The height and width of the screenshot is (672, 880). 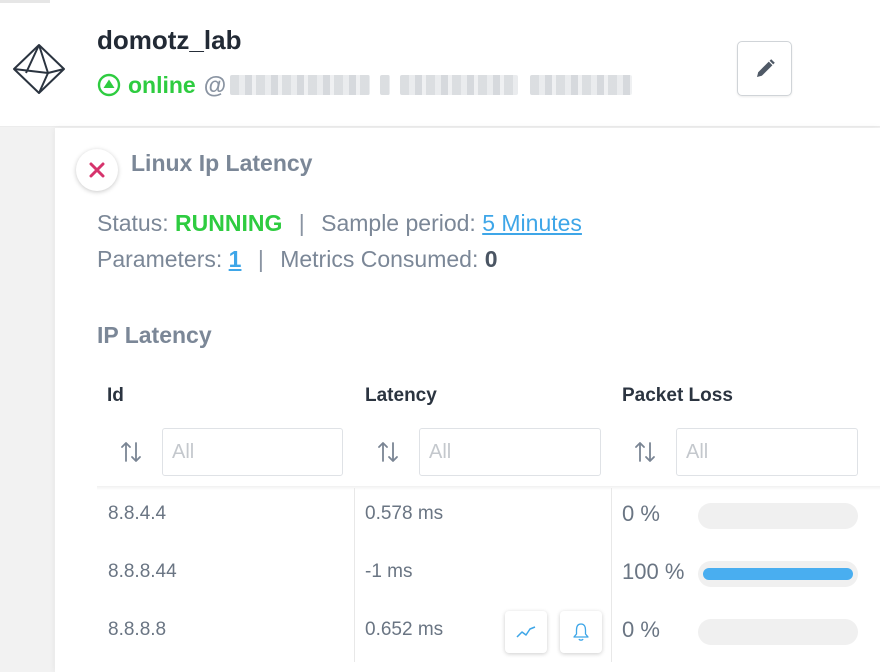 What do you see at coordinates (25, 1) in the screenshot?
I see `top-tab-strip` at bounding box center [25, 1].